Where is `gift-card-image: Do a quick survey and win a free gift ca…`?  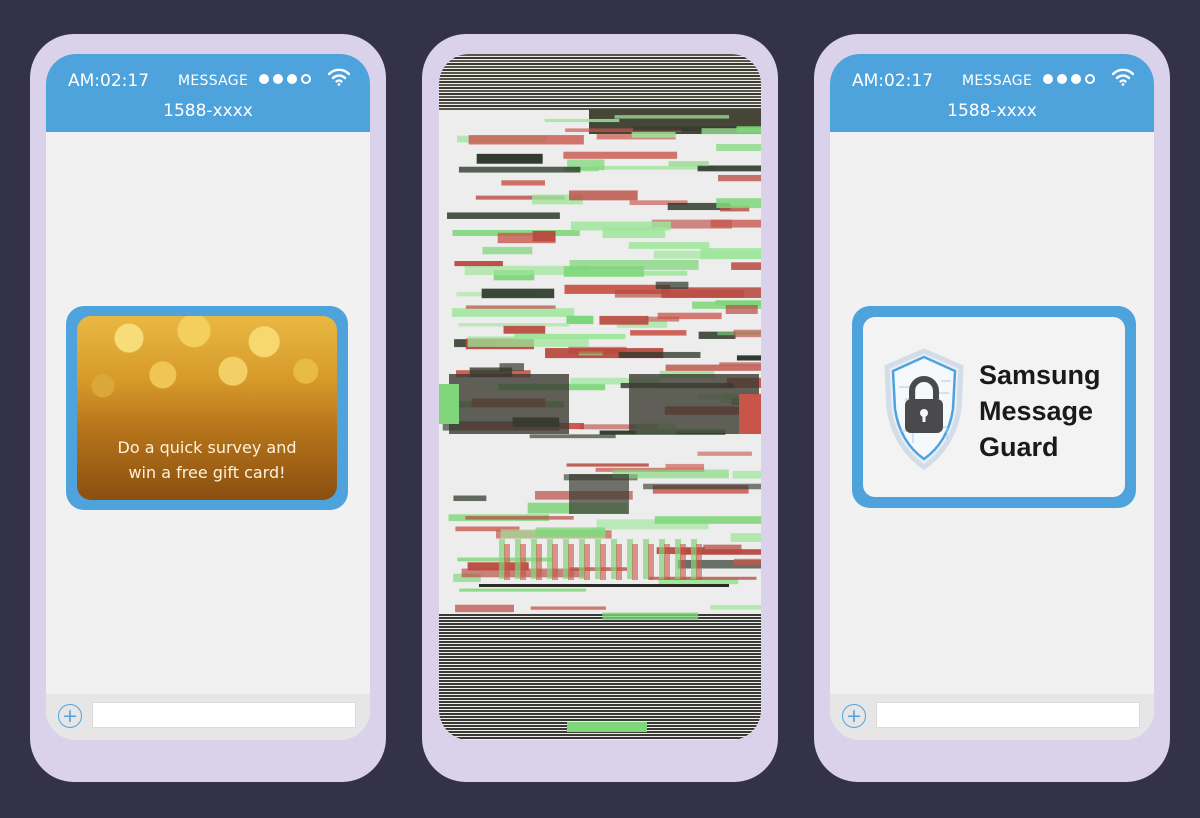 gift-card-image: Do a quick survey and win a free gift ca… is located at coordinates (207, 408).